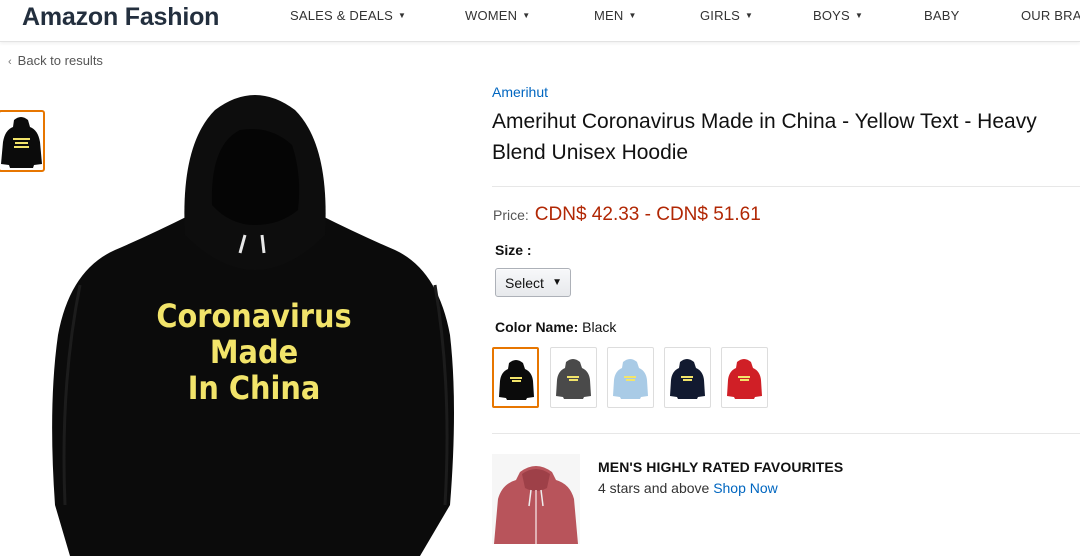  Describe the element at coordinates (10, 62) in the screenshot. I see `chevron-left-icon: ‹` at that location.